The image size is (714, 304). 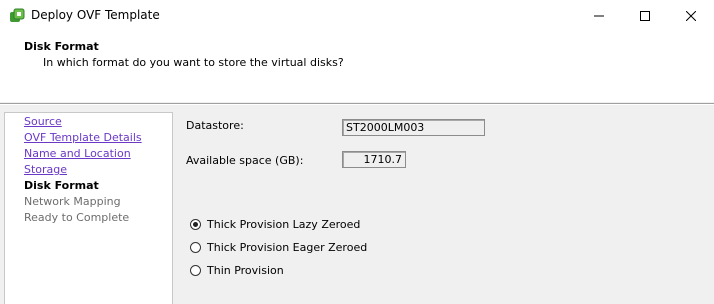 What do you see at coordinates (17, 15) in the screenshot?
I see `vsphere-app-icon` at bounding box center [17, 15].